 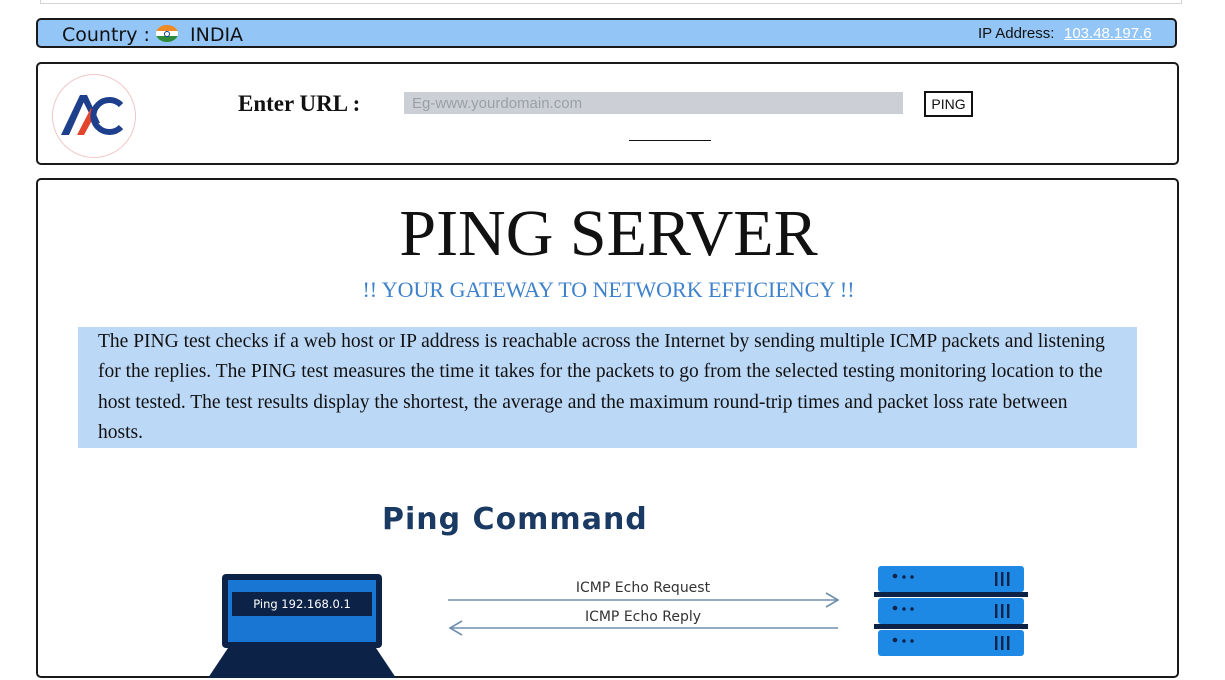 What do you see at coordinates (299, 103) in the screenshot?
I see `url-label: Enter URL :` at bounding box center [299, 103].